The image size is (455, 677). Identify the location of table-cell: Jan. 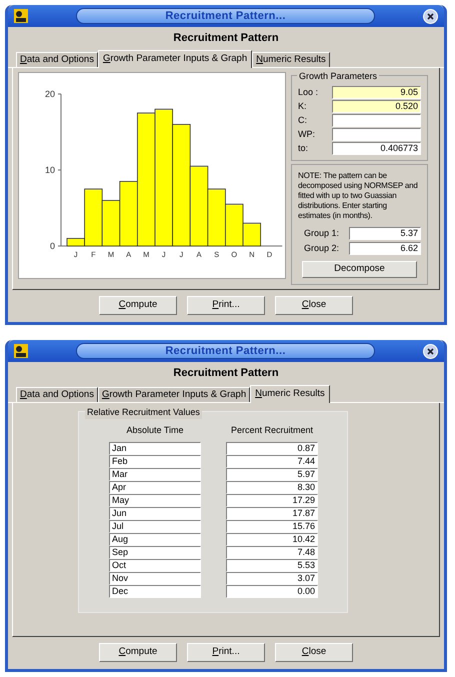
(155, 448).